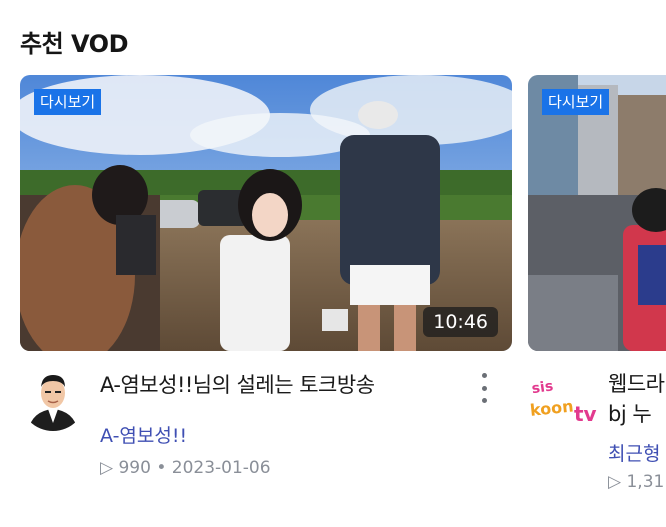 The image size is (666, 527). What do you see at coordinates (636, 384) in the screenshot?
I see `video-title-line: 웹드라` at bounding box center [636, 384].